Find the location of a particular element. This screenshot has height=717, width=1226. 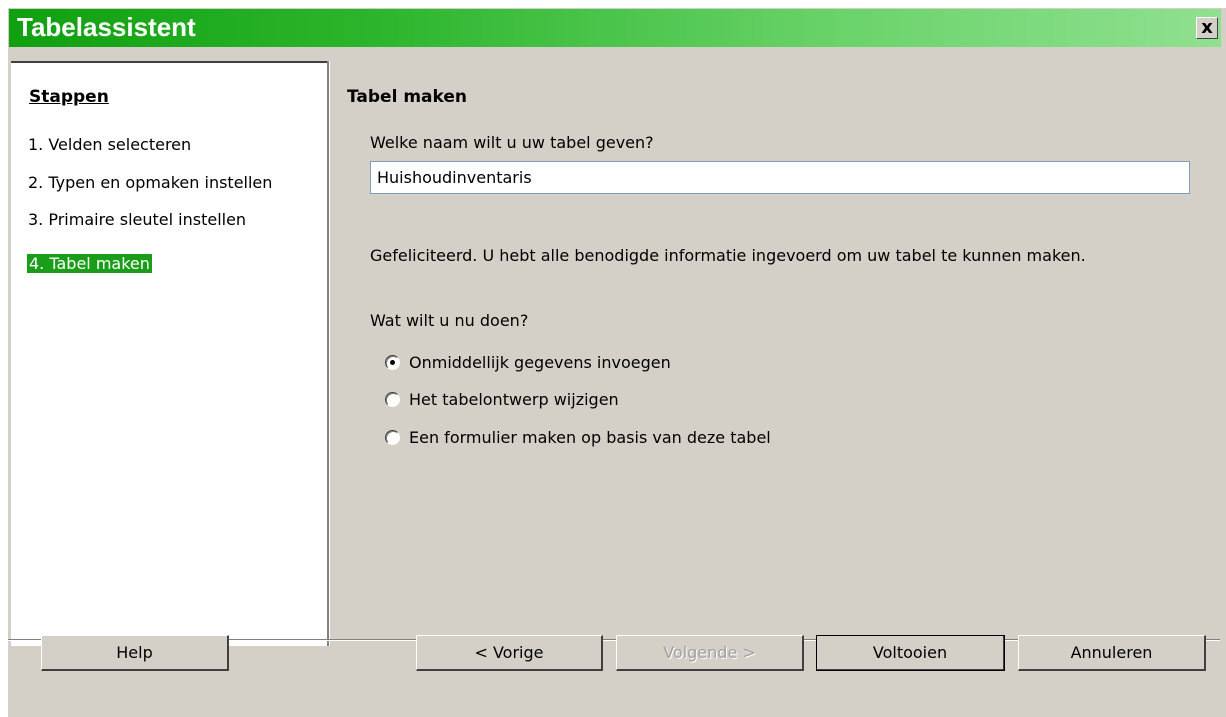

next-action-question: Wat wilt u nu doen? is located at coordinates (449, 320).